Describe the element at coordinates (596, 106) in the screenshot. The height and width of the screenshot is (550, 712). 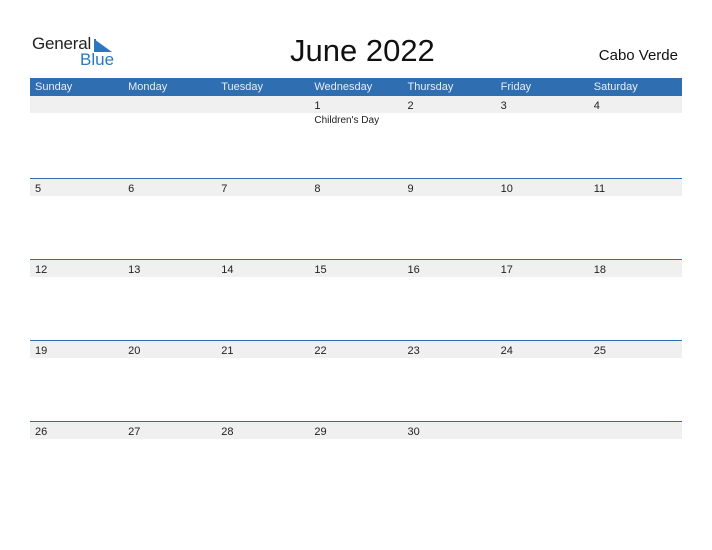
I see `date-number: 4` at that location.